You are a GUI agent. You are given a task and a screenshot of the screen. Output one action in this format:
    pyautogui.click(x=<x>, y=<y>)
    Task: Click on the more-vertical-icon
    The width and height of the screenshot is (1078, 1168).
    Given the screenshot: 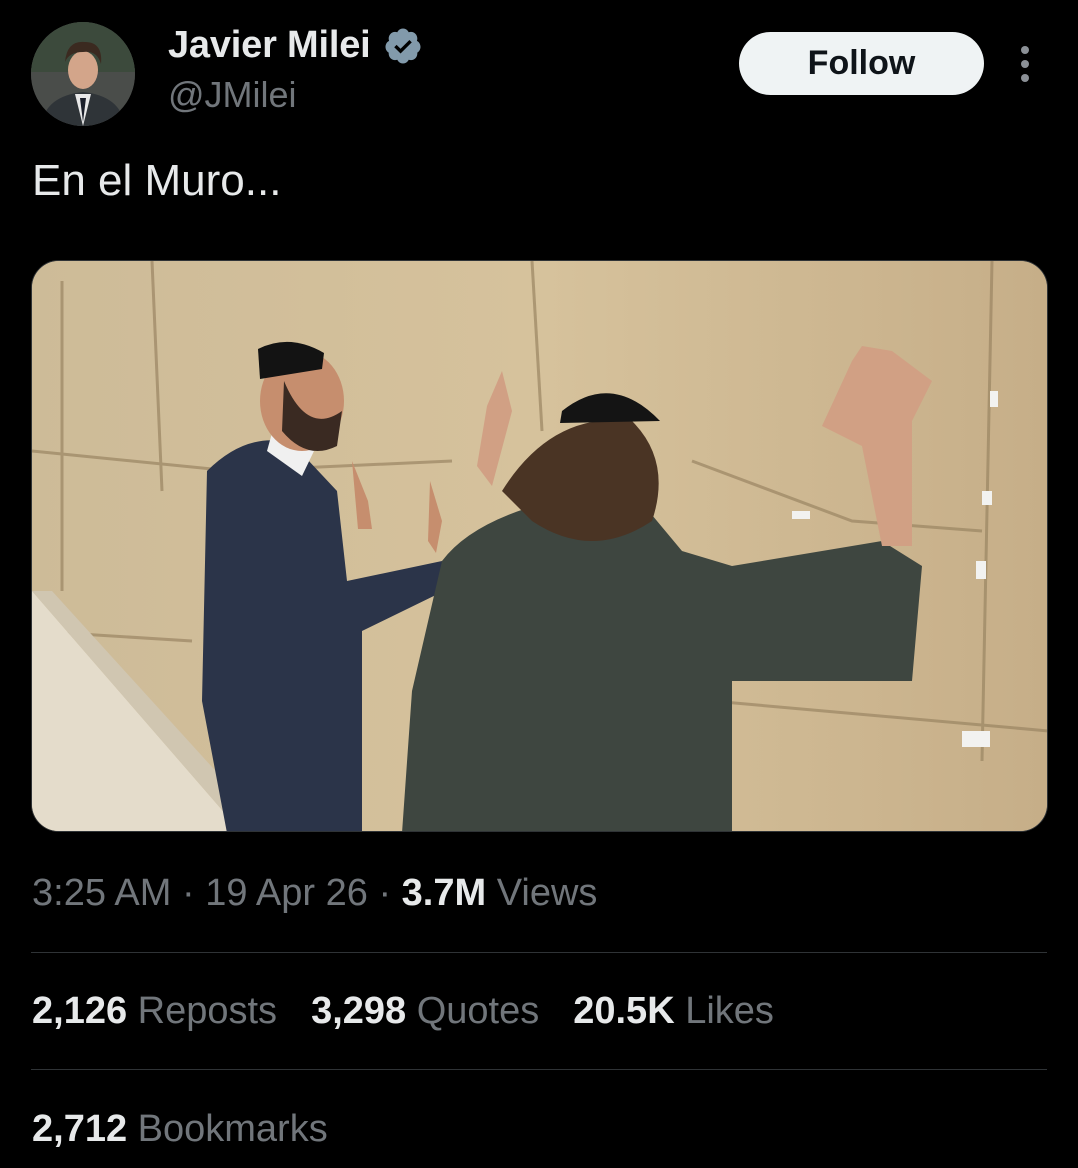 What is the action you would take?
    pyautogui.click(x=1025, y=64)
    